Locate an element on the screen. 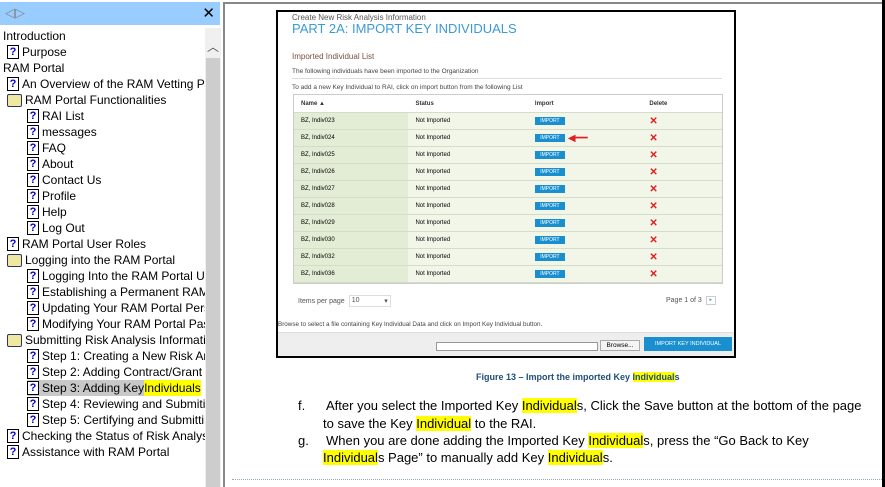 This screenshot has width=885, height=487. page-break-line is located at coordinates (557, 479).